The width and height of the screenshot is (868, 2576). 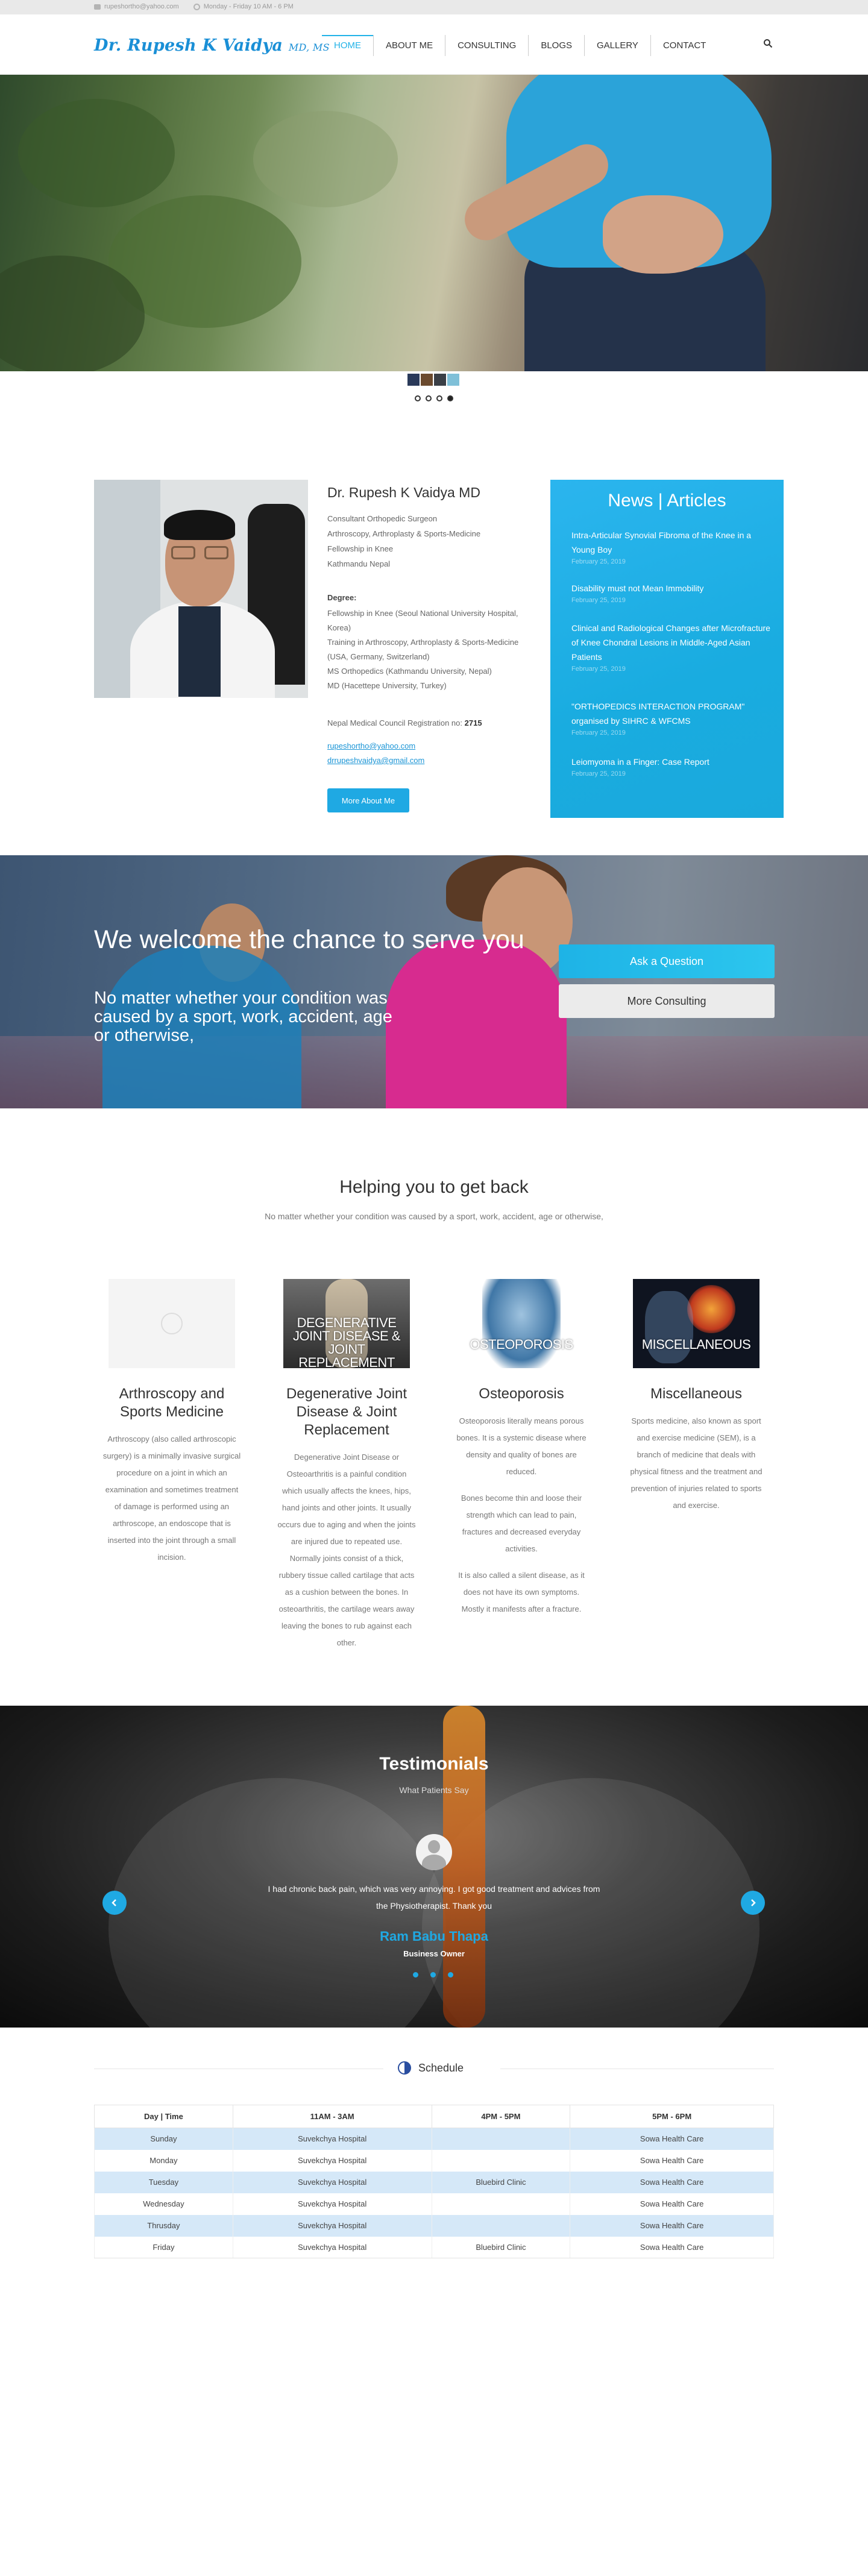 I want to click on slider-dots, so click(x=434, y=398).